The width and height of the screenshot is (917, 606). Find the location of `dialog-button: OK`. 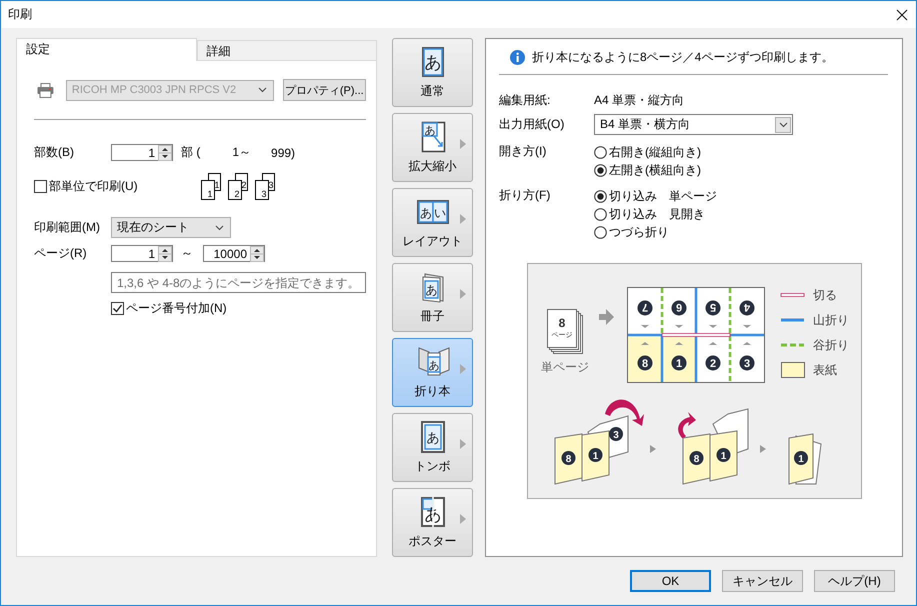

dialog-button: OK is located at coordinates (670, 581).